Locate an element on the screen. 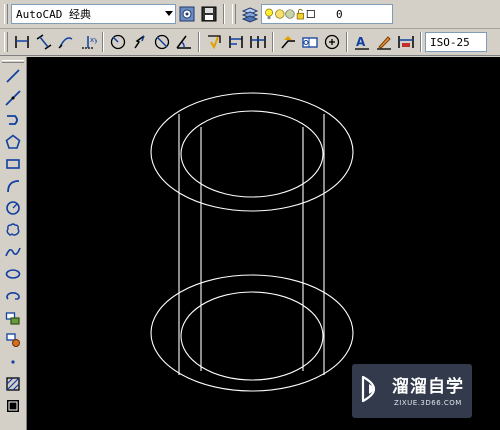 The height and width of the screenshot is (430, 500). ellipse-arc-button is located at coordinates (13, 296).